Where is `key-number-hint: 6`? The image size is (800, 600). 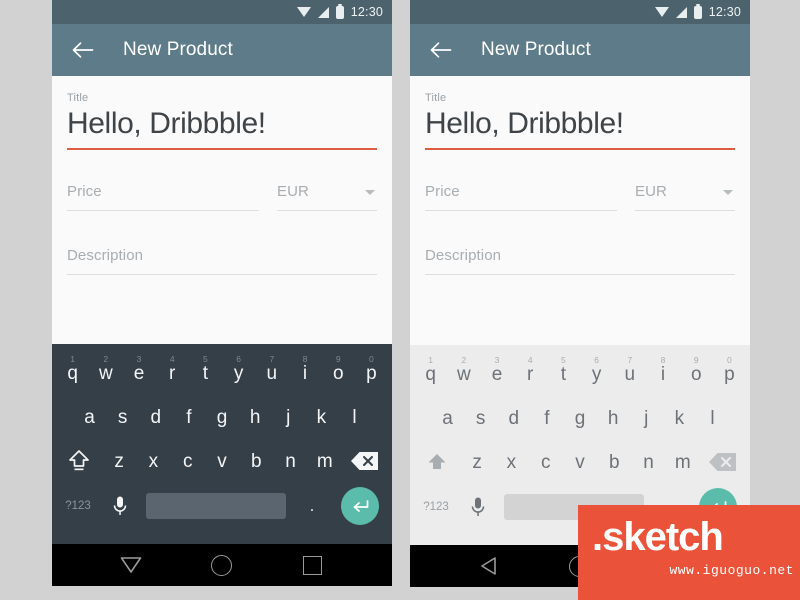
key-number-hint: 6 is located at coordinates (596, 360).